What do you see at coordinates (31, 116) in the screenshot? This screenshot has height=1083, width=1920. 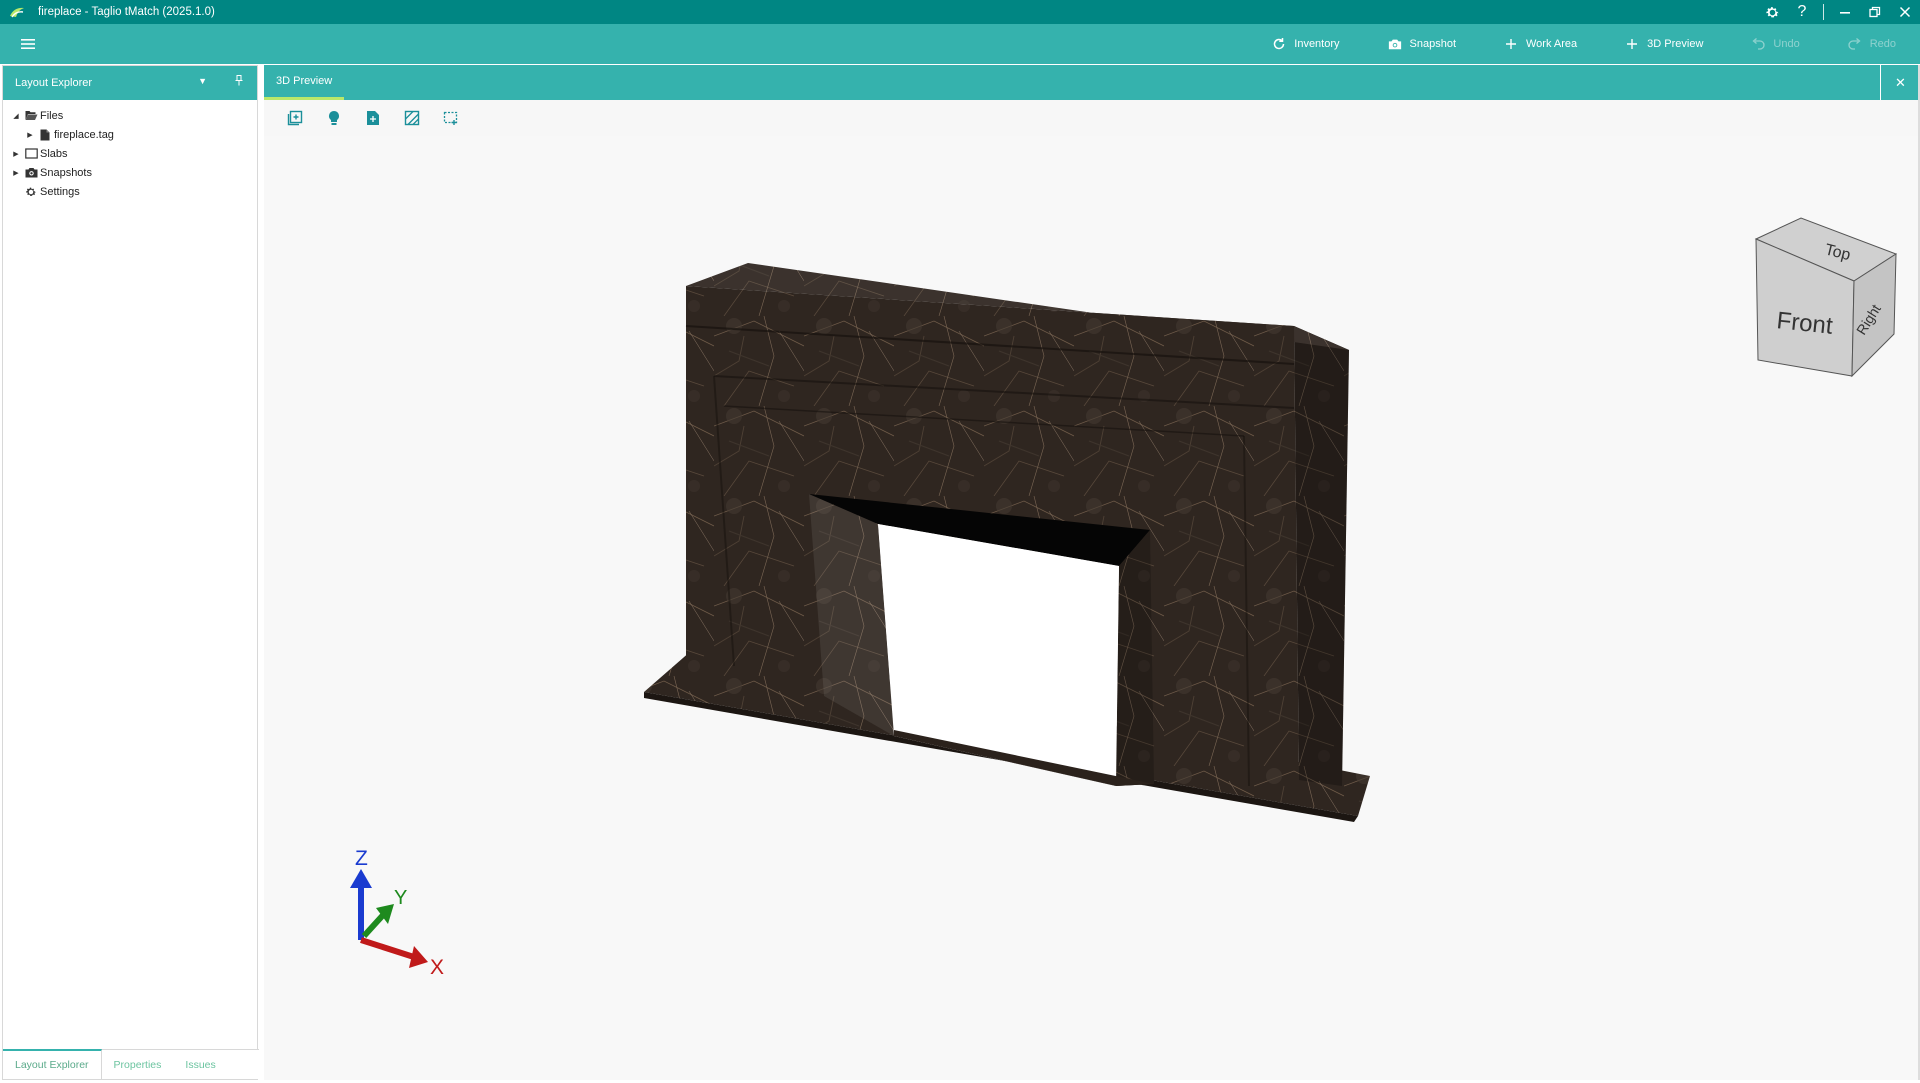 I see `folder-open-icon` at bounding box center [31, 116].